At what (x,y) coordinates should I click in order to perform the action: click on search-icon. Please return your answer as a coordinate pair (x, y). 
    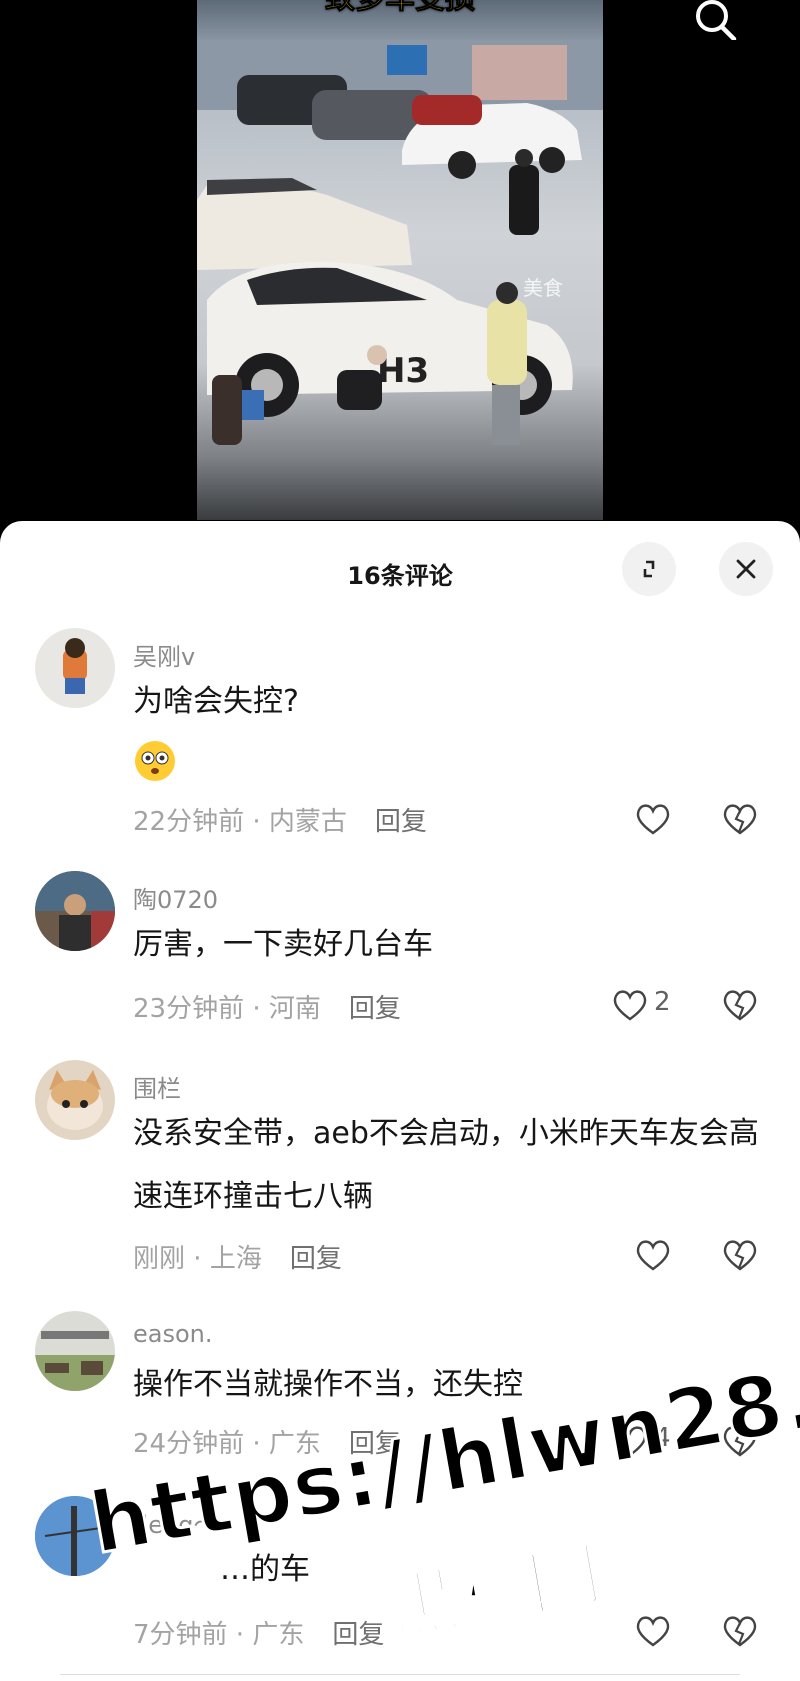
    Looking at the image, I should click on (716, 20).